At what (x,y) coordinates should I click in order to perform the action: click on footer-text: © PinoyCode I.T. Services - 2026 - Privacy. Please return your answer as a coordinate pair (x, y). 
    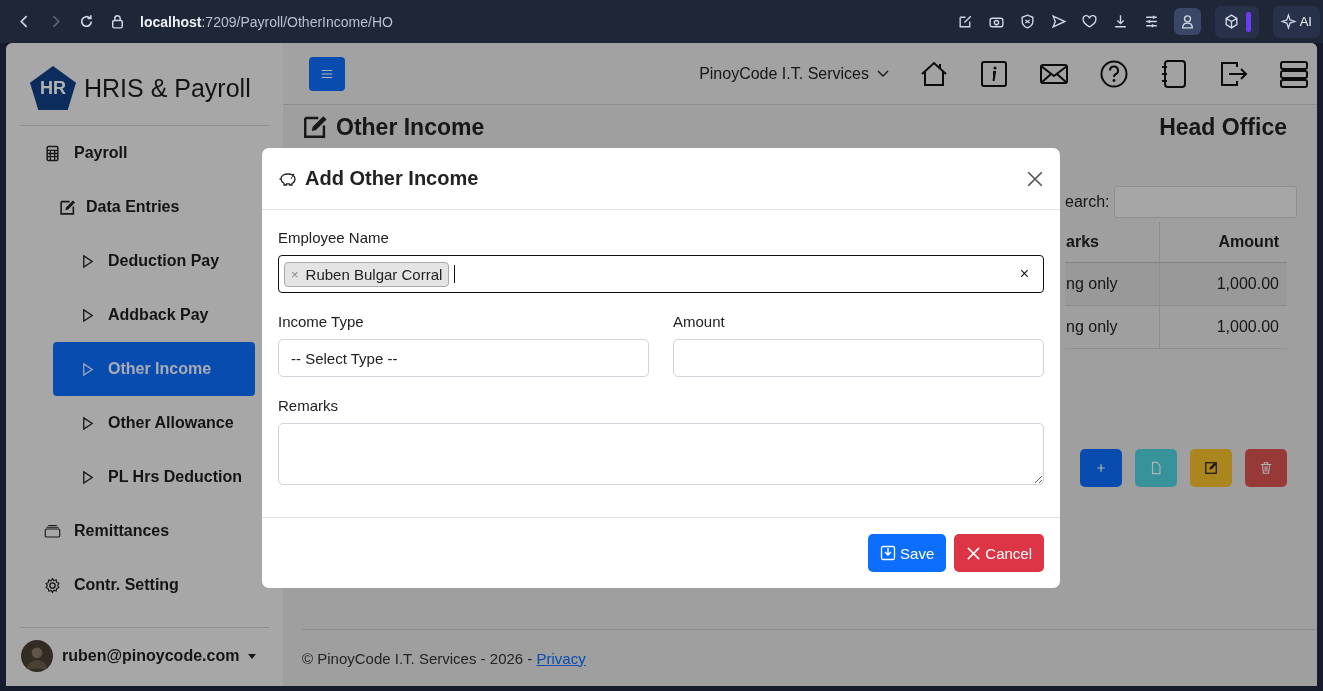
    Looking at the image, I should click on (444, 658).